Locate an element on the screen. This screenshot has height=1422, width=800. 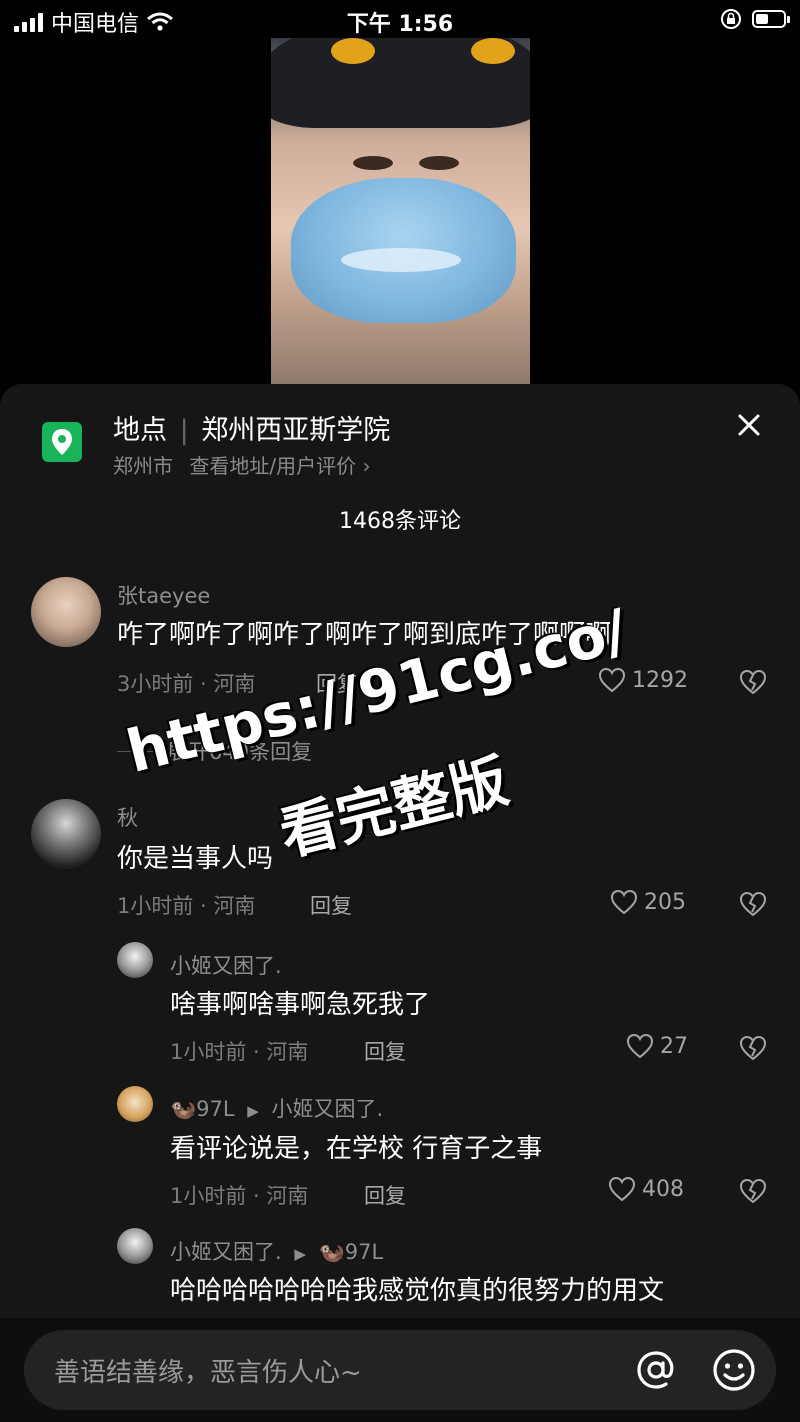
comment-meta: 1小时前 · 河南 is located at coordinates (186, 906).